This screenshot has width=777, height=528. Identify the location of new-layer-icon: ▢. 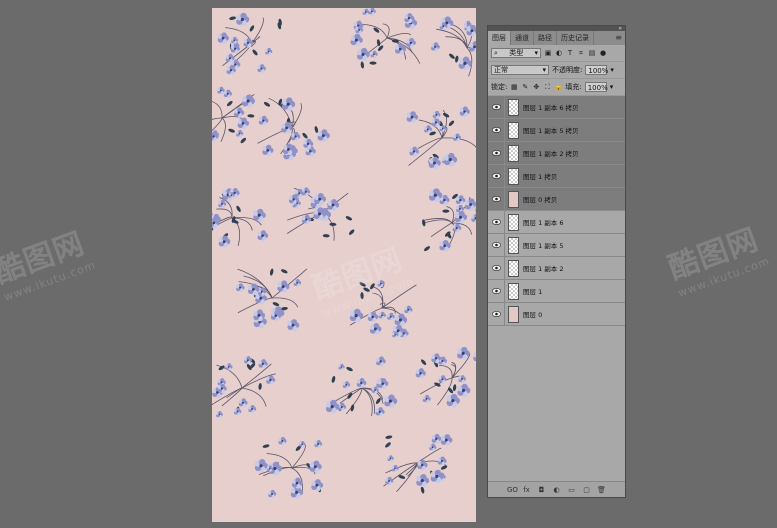
(586, 490).